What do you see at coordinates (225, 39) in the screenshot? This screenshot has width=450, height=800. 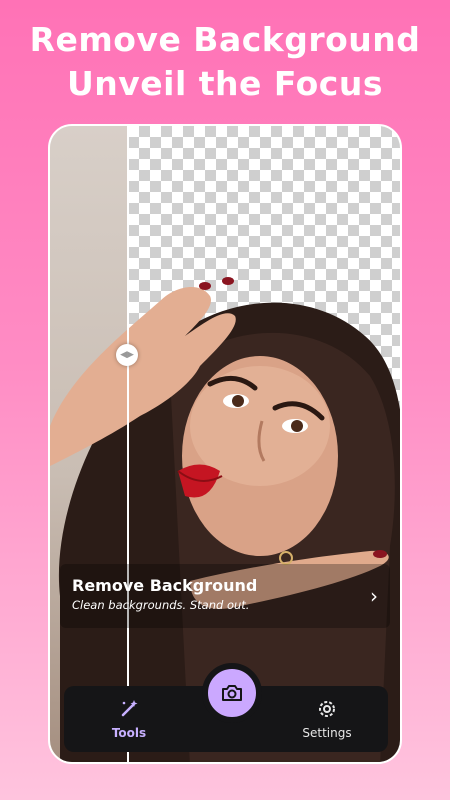 I see `headline-line-1: Remove Background` at bounding box center [225, 39].